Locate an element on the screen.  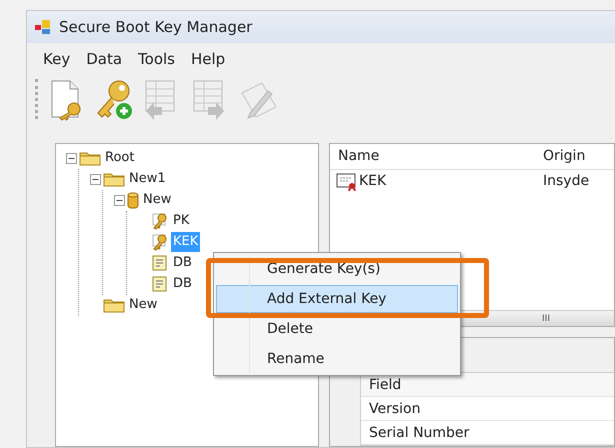
column-header: Name is located at coordinates (432, 156).